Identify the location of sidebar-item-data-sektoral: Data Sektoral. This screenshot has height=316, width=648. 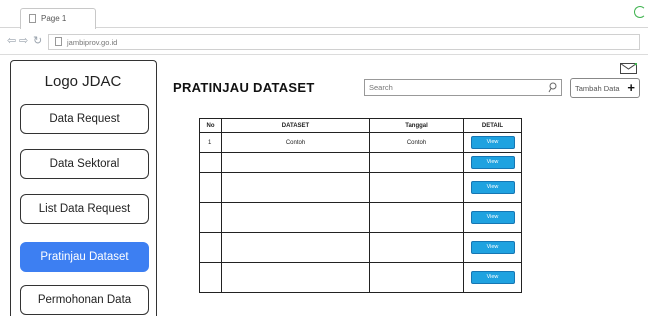
(84, 164).